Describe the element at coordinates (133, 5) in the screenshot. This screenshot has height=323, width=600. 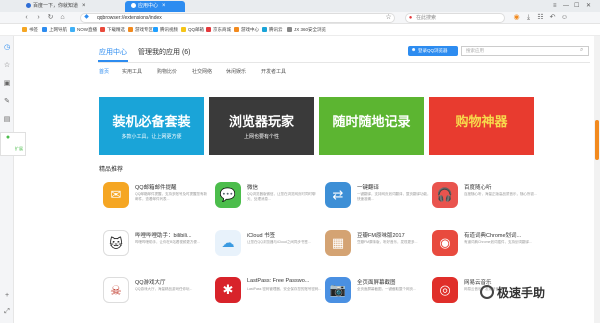
I see `app-center-icon` at that location.